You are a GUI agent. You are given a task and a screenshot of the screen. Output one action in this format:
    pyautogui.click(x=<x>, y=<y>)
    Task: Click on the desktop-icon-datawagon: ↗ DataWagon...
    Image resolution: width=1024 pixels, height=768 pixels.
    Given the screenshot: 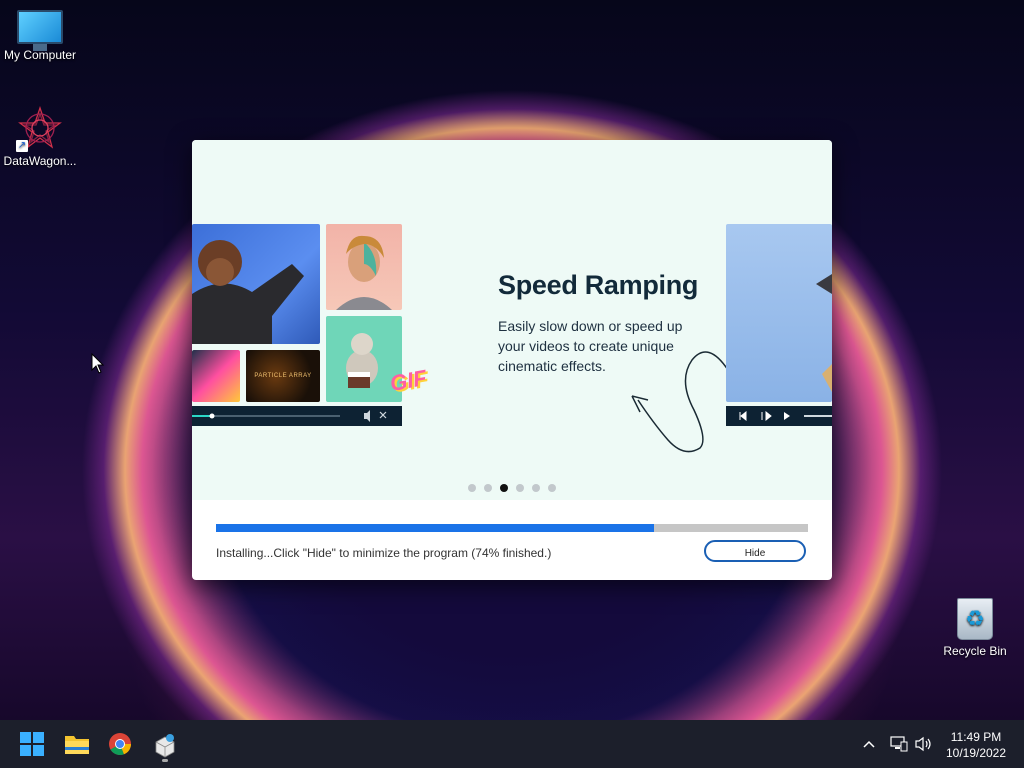 What is the action you would take?
    pyautogui.click(x=40, y=136)
    